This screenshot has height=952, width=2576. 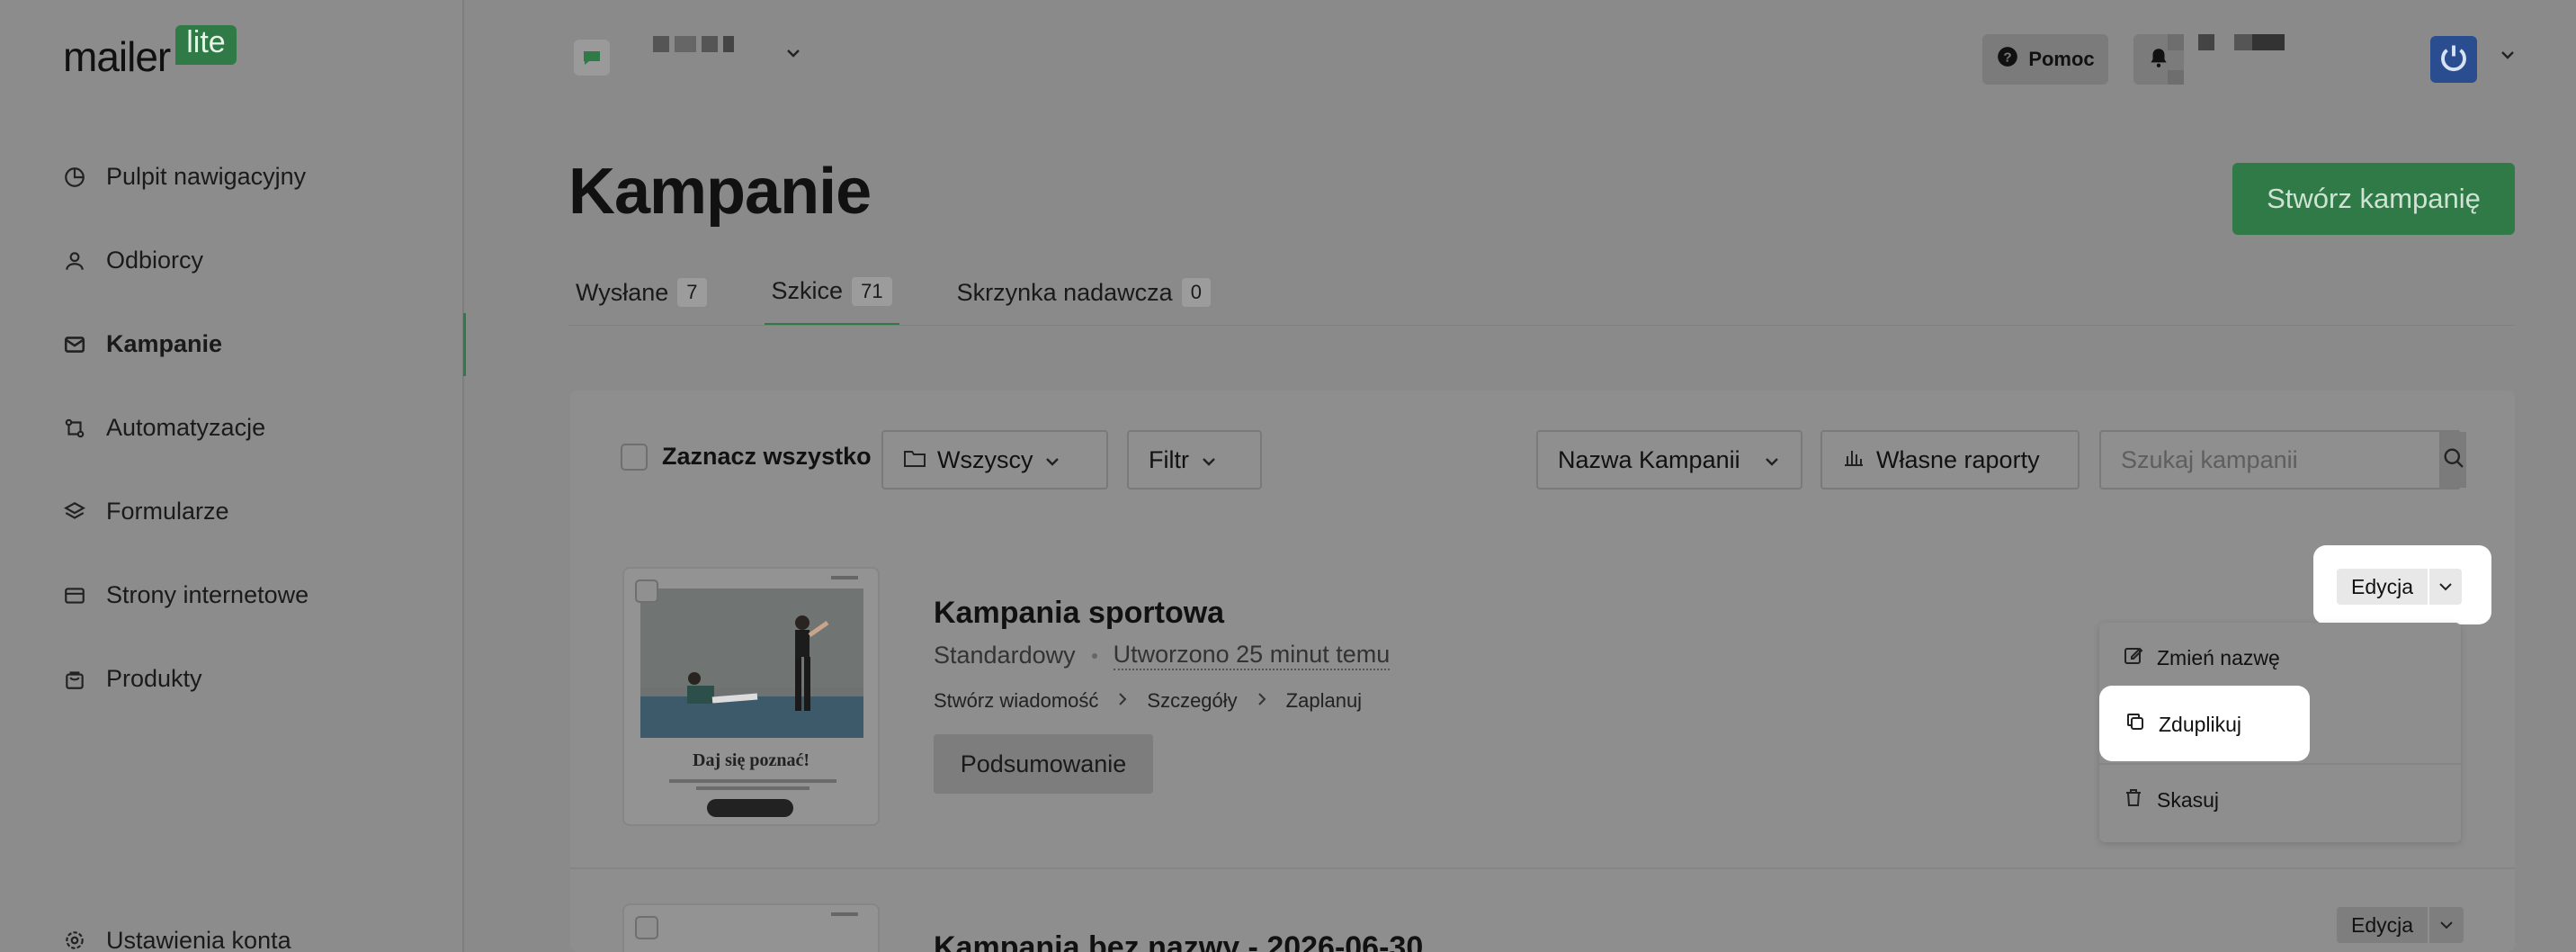 I want to click on sidebar-item-label: Kampanie, so click(x=164, y=344).